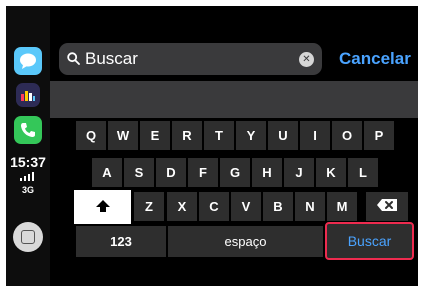 This screenshot has width=424, height=291. What do you see at coordinates (149, 206) in the screenshot?
I see `key-z: Z` at bounding box center [149, 206].